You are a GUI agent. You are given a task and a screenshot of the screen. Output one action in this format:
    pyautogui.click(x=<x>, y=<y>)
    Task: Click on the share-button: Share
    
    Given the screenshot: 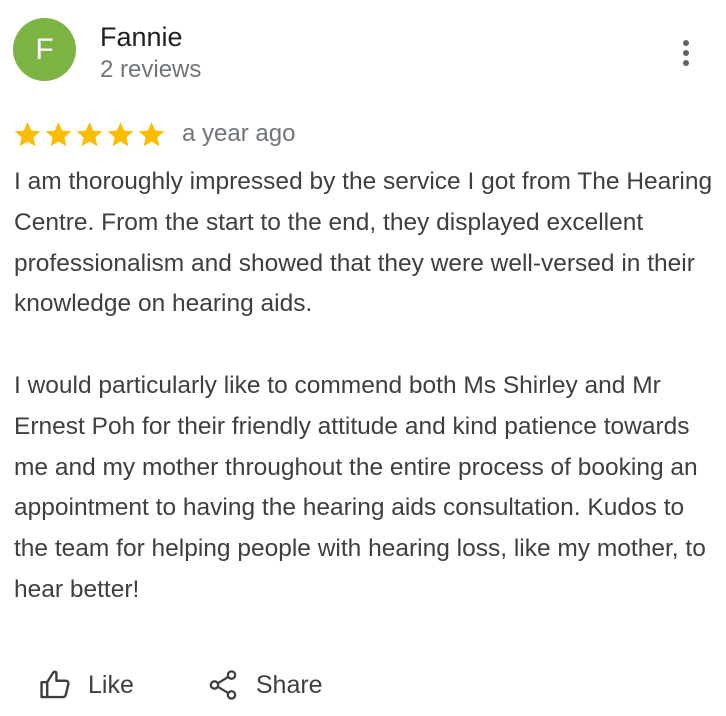 What is the action you would take?
    pyautogui.click(x=264, y=685)
    